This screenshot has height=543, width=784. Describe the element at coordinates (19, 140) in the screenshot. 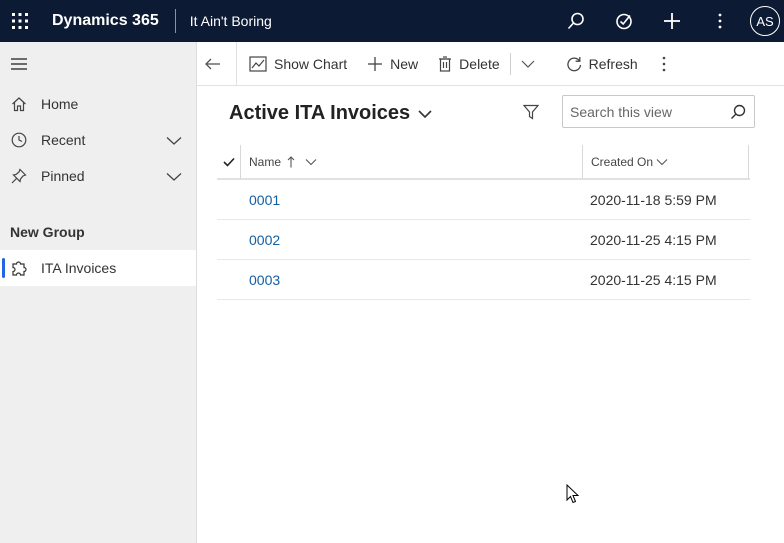

I see `clock-icon` at that location.